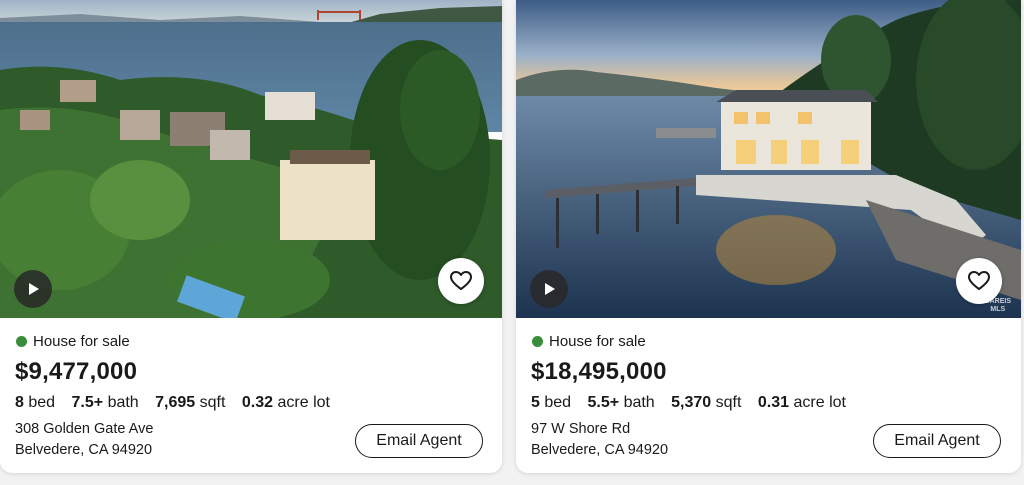 Image resolution: width=1024 pixels, height=485 pixels. Describe the element at coordinates (997, 301) in the screenshot. I see `watermark-line1: BAREIS` at that location.